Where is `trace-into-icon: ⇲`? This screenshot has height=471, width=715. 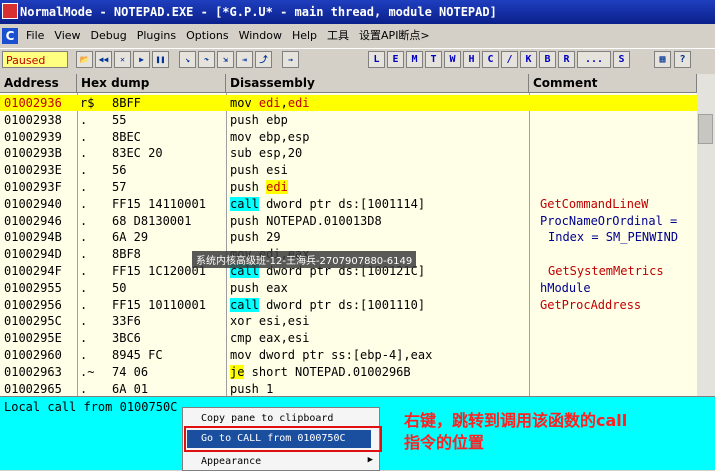 trace-into-icon: ⇲ is located at coordinates (225, 59).